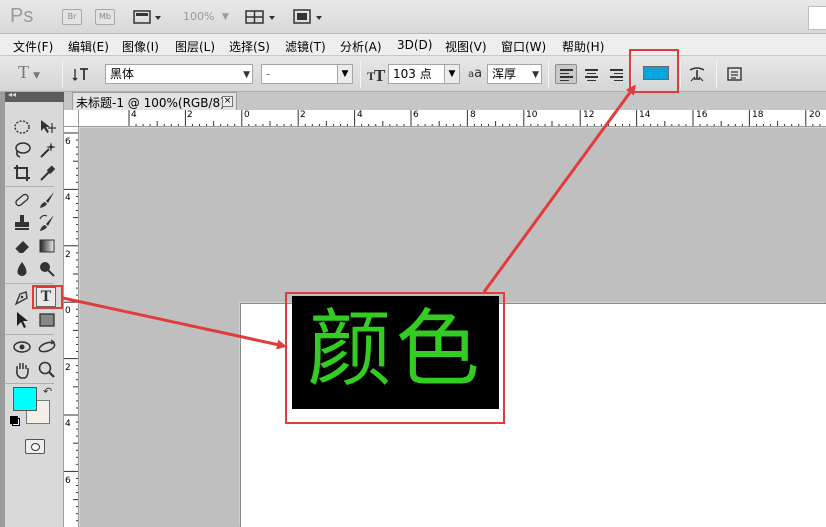 The image size is (826, 527). What do you see at coordinates (47, 246) in the screenshot?
I see `gradient-tool` at bounding box center [47, 246].